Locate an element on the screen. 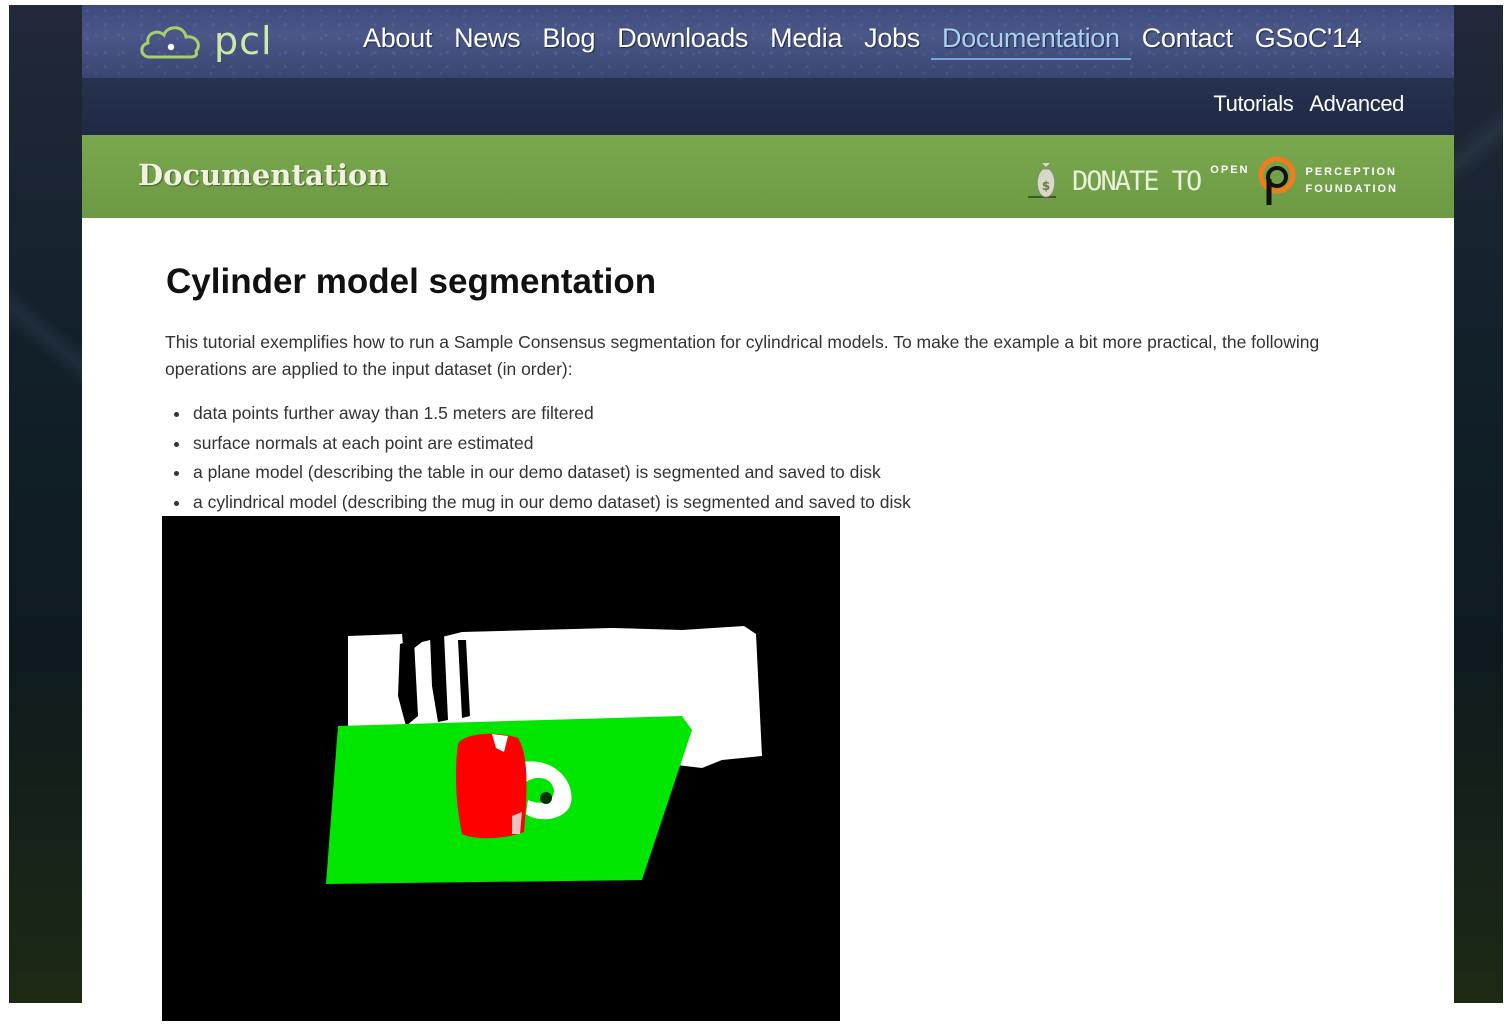 This screenshot has height=1026, width=1504. donate-perception-label: PERCEPTION is located at coordinates (1351, 172).